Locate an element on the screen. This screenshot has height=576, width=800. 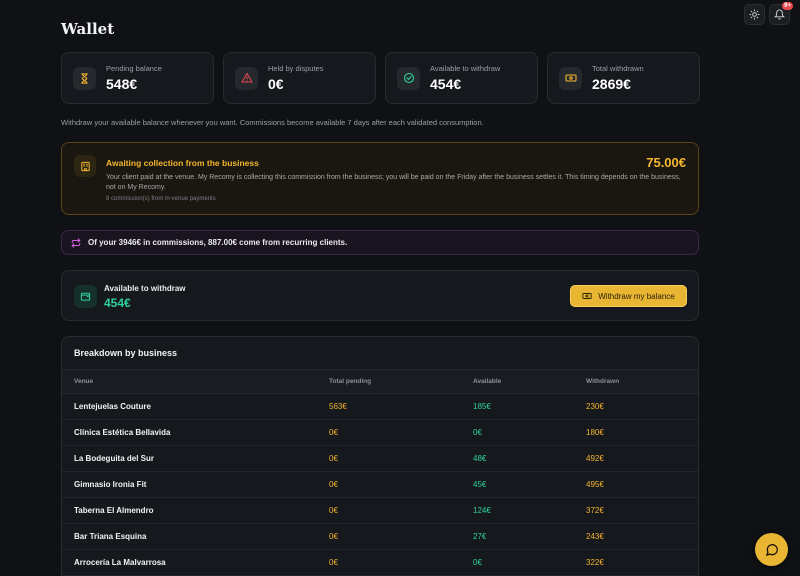
check-circle-icon is located at coordinates (408, 78).